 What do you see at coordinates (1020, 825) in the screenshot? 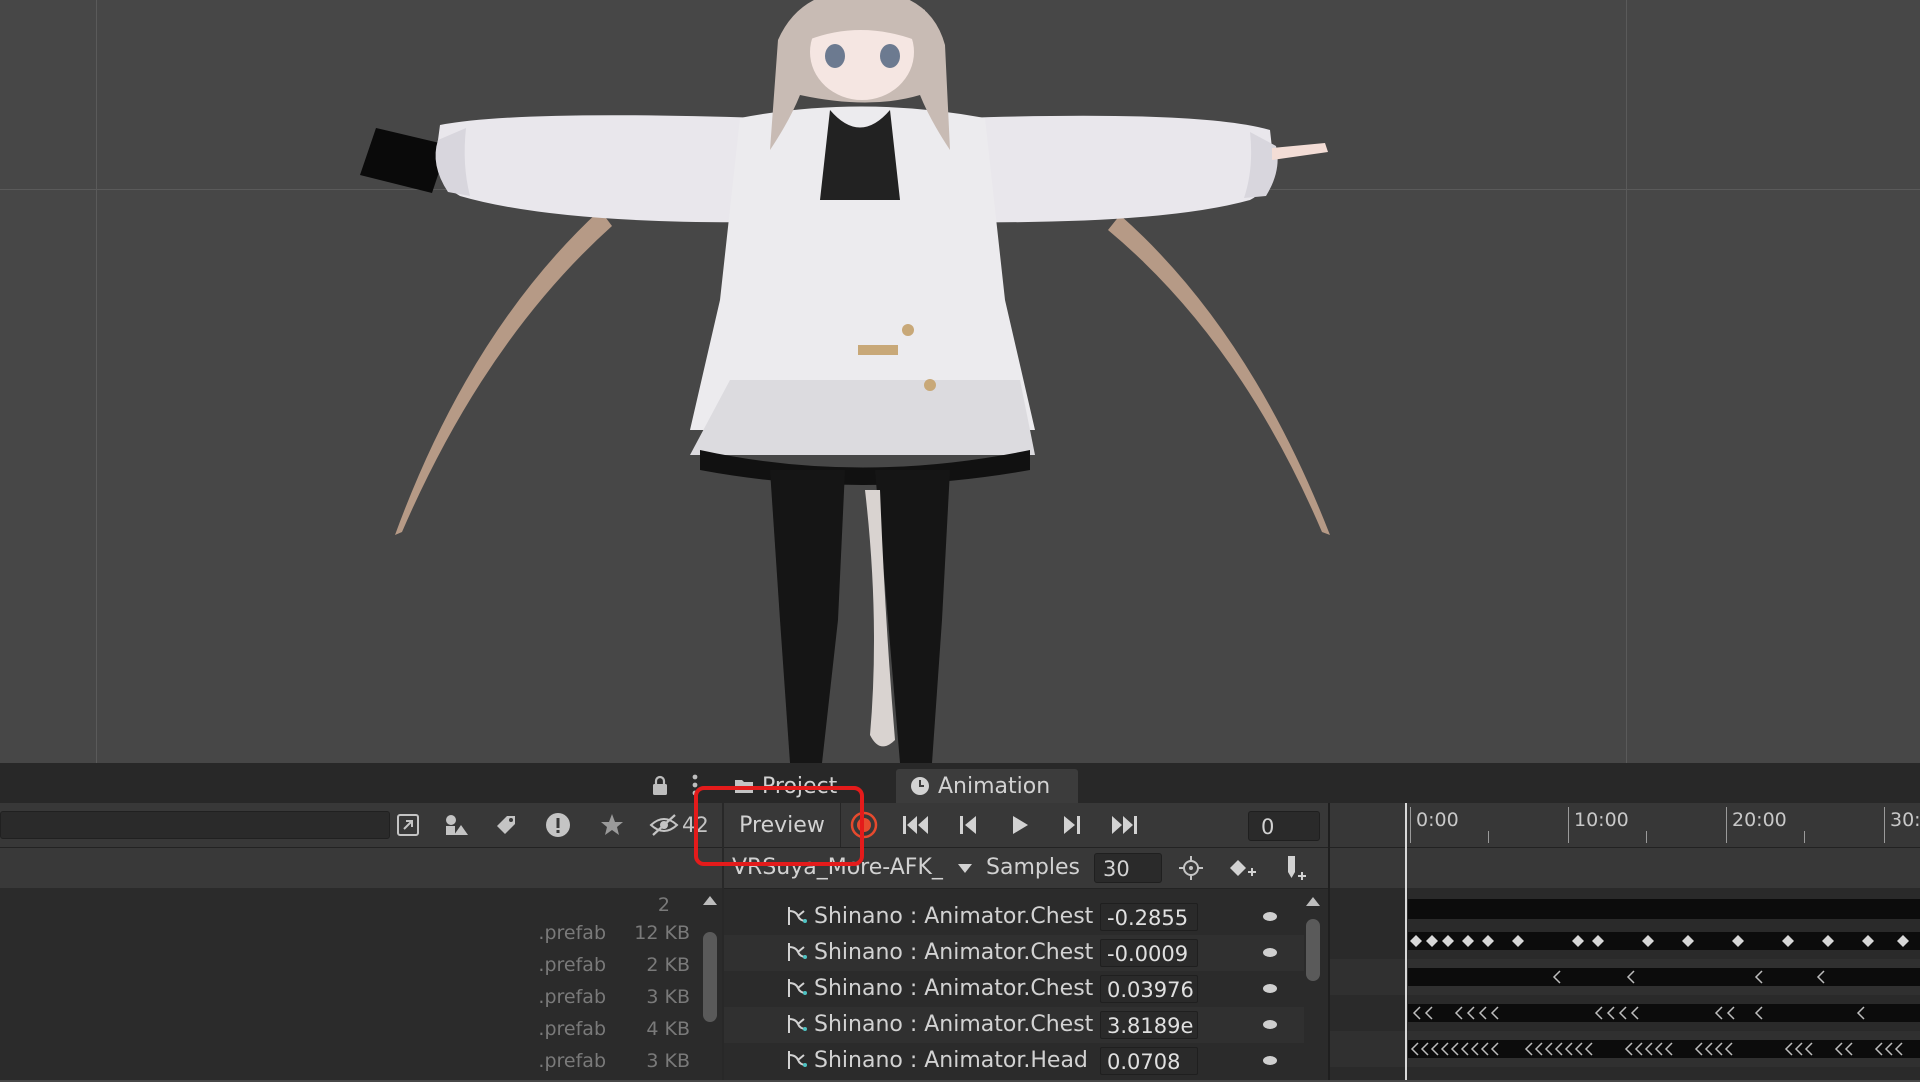
I see `play-button` at bounding box center [1020, 825].